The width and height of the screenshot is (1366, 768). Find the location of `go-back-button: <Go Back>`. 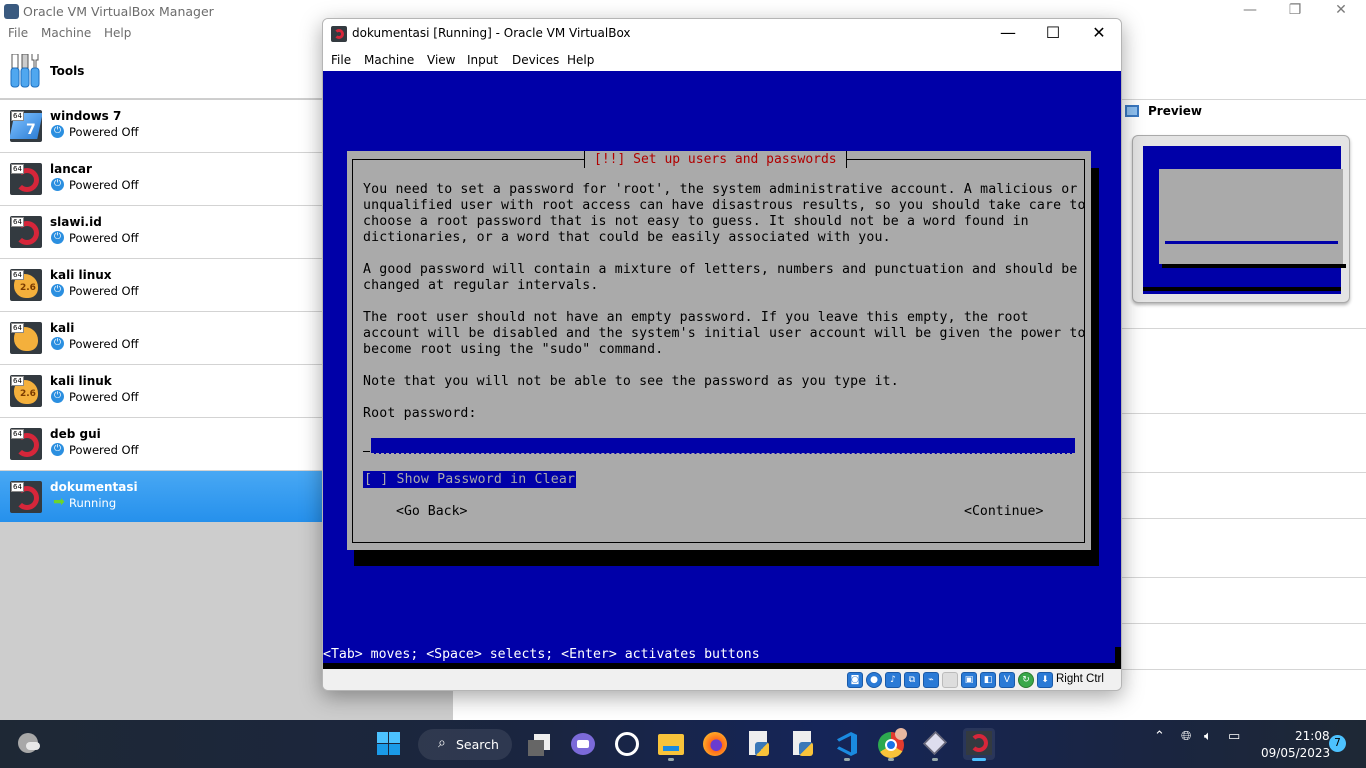

go-back-button: <Go Back> is located at coordinates (431, 511).